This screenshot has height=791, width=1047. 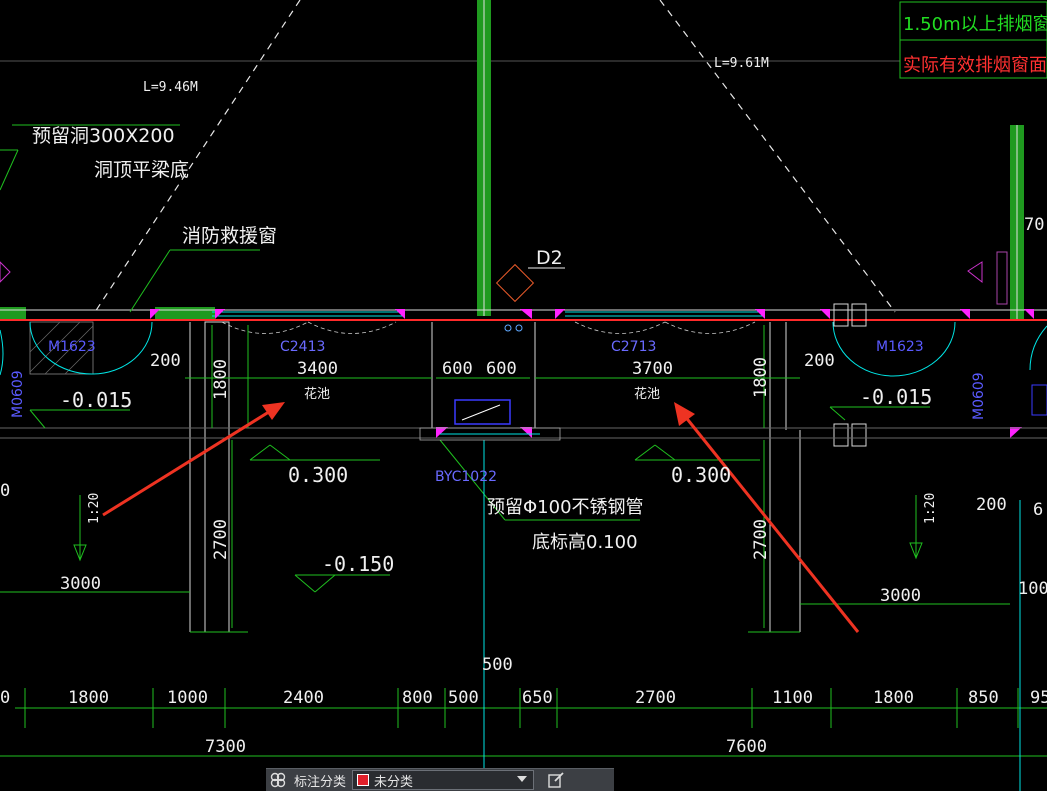 I want to click on dim-0: 0, so click(x=5, y=491).